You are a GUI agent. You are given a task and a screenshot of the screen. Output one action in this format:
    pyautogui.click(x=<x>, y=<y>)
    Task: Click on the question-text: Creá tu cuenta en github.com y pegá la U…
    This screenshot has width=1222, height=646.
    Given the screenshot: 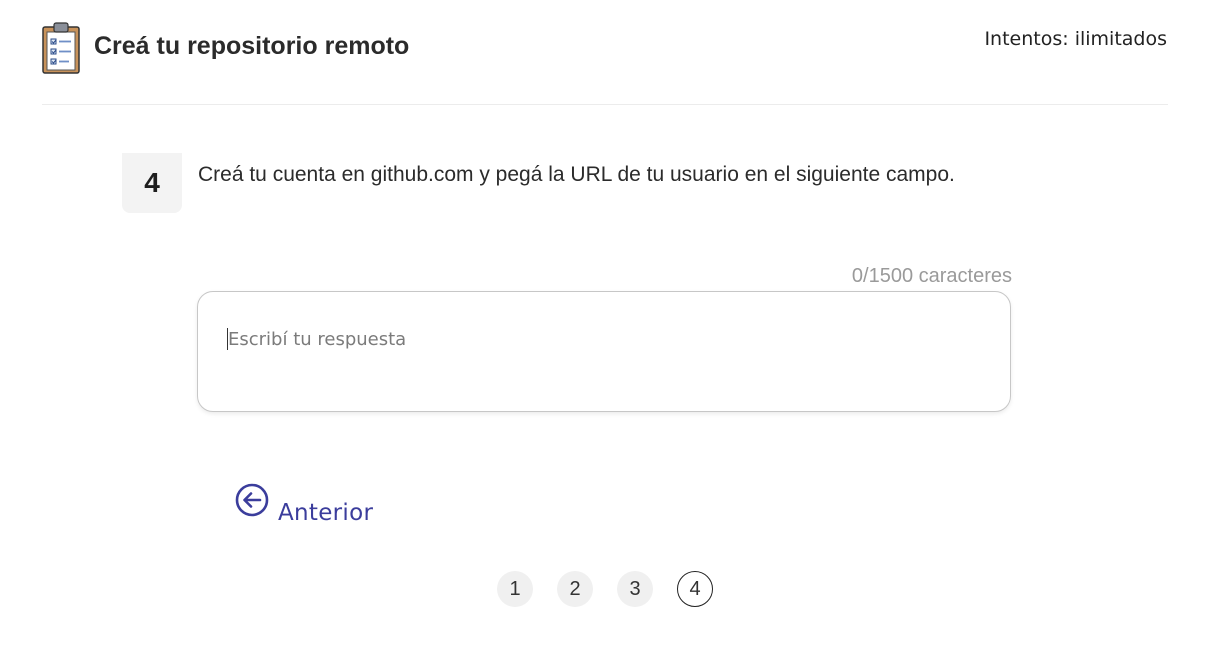 What is the action you would take?
    pyautogui.click(x=576, y=174)
    